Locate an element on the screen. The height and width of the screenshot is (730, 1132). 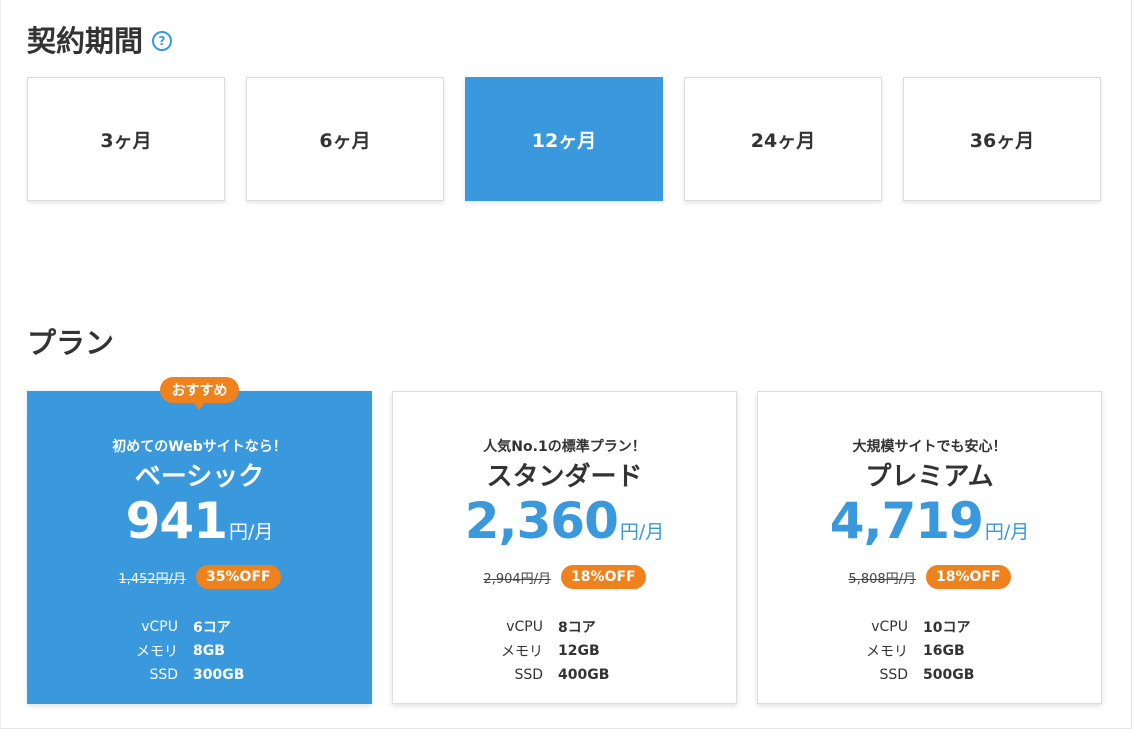
spec-row-memory: メモリ 16GB is located at coordinates (929, 651).